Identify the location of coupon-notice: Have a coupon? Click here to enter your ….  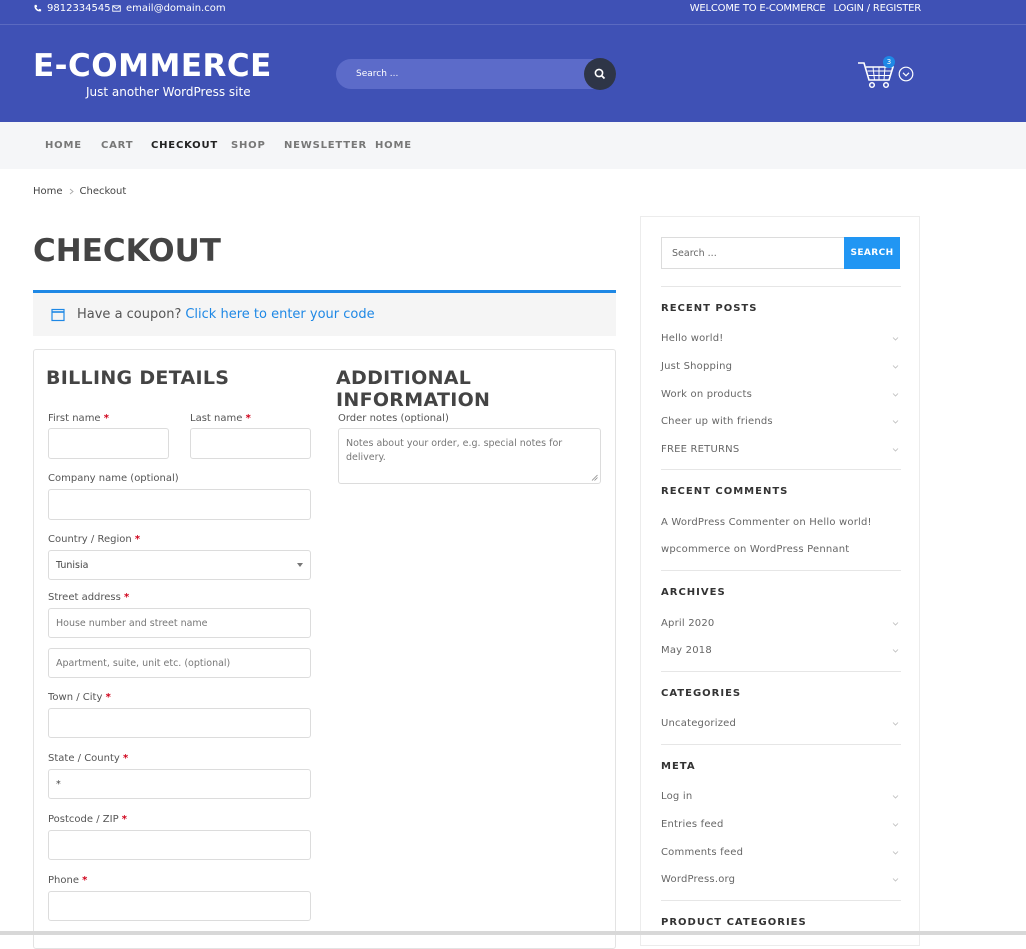
(324, 313).